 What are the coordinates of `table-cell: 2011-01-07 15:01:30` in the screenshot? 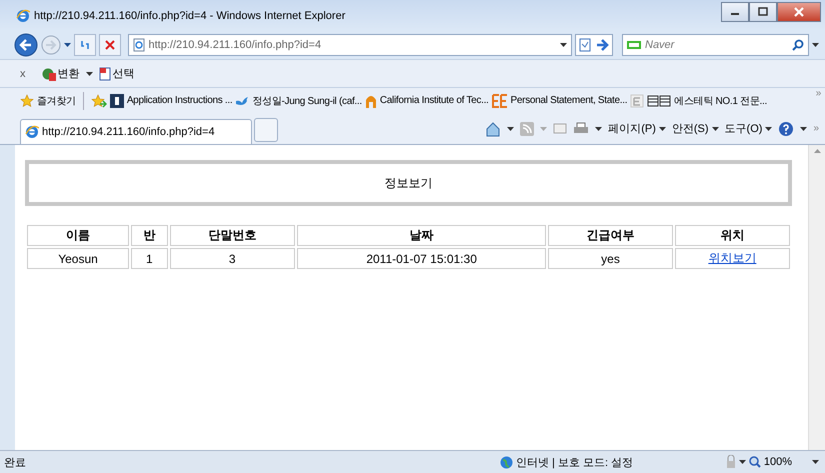 It's located at (421, 258).